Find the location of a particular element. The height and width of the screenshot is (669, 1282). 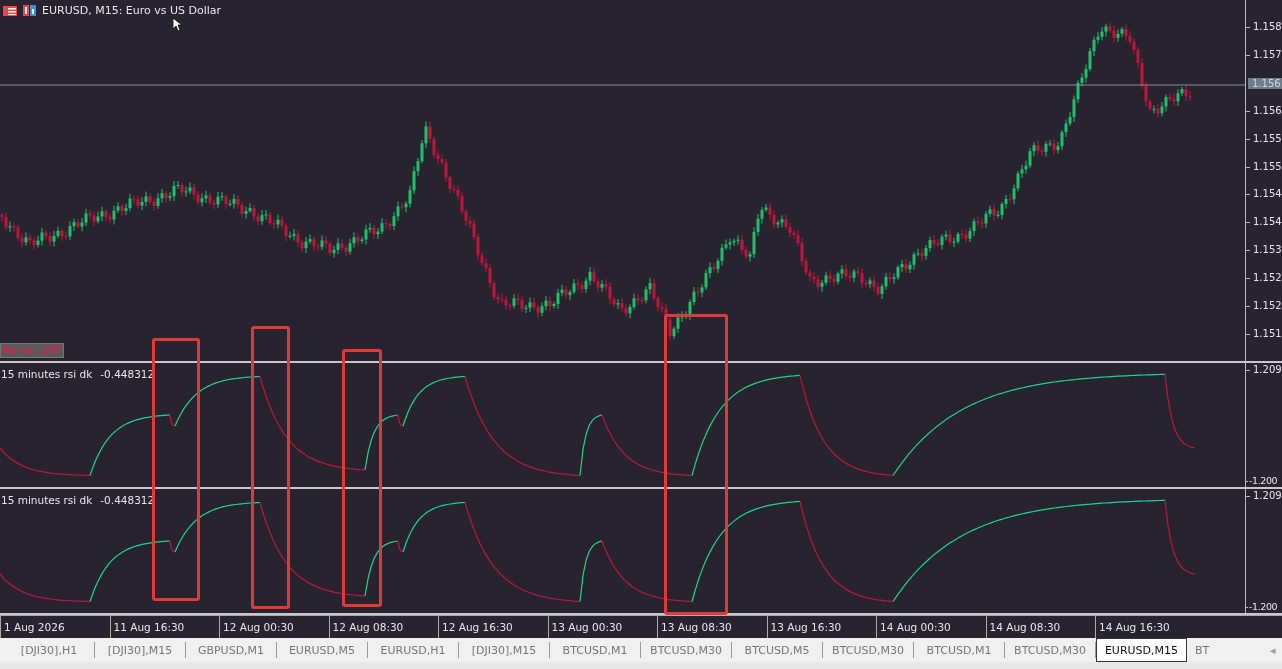

chart-icon is located at coordinates (29, 10).